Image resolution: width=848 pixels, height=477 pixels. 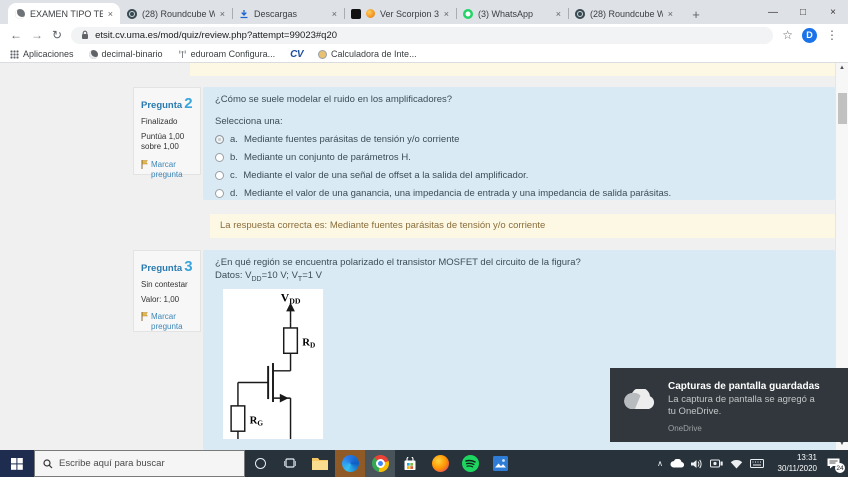 I want to click on question-number: Pregunta 3, so click(x=167, y=267).